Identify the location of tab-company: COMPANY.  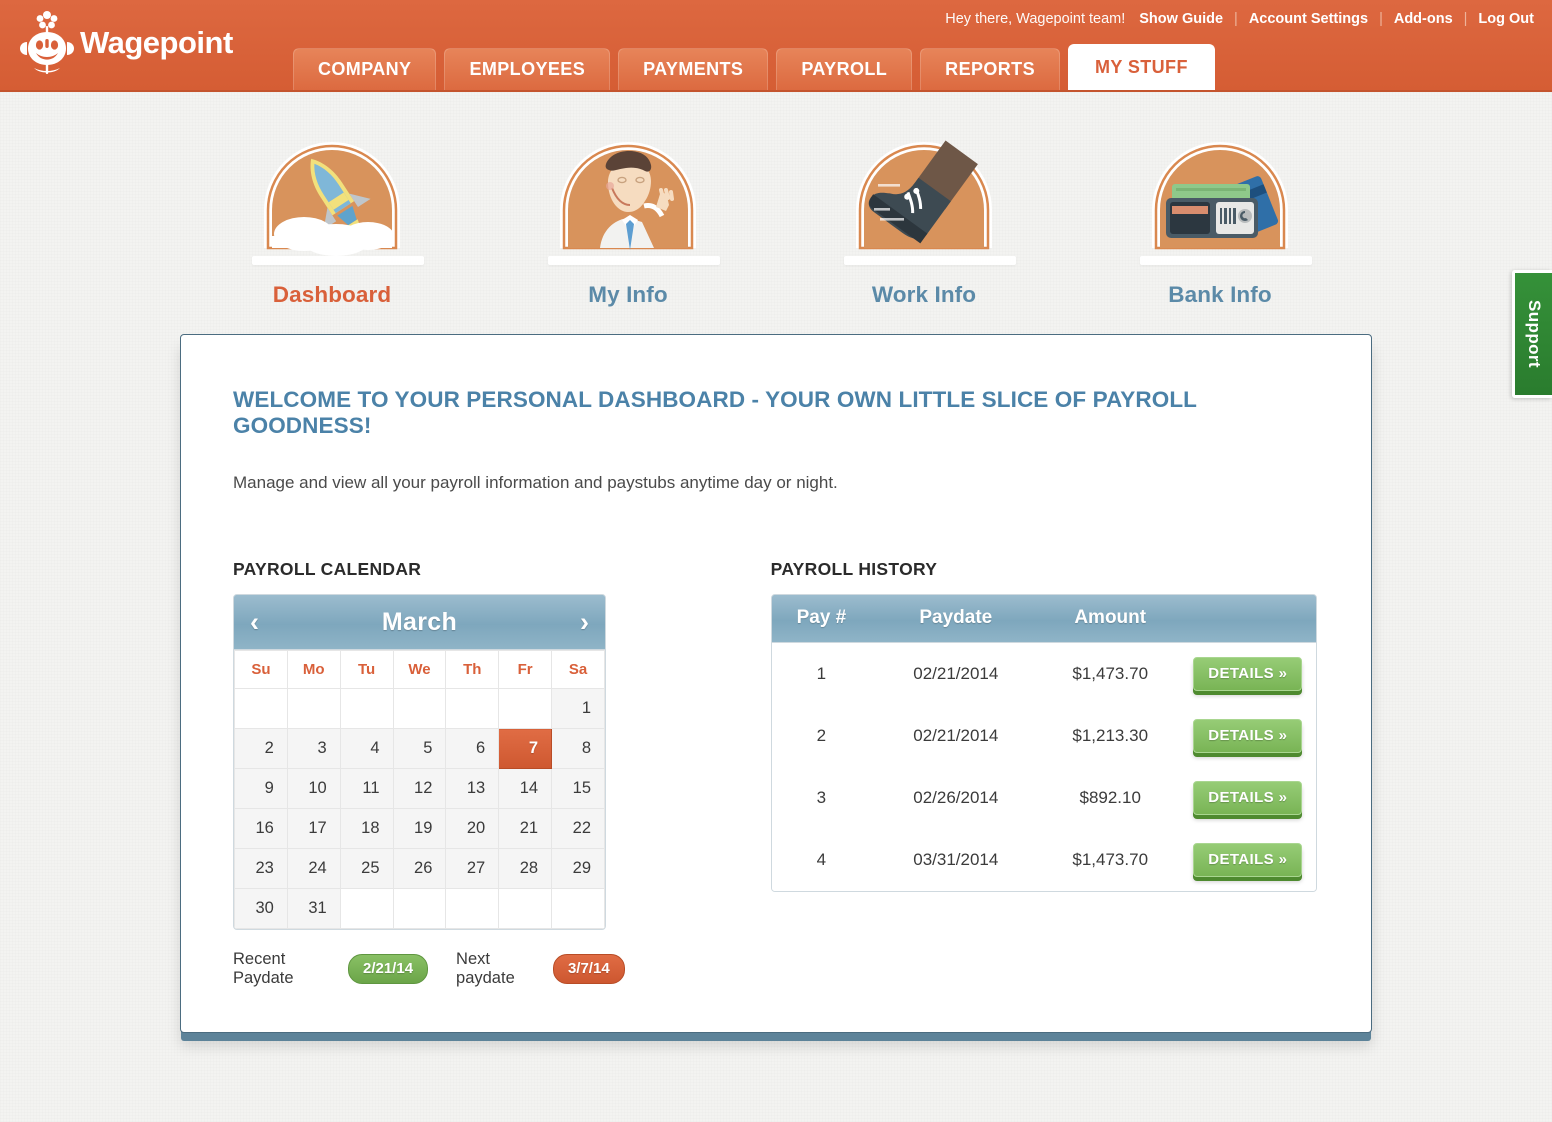
(365, 69).